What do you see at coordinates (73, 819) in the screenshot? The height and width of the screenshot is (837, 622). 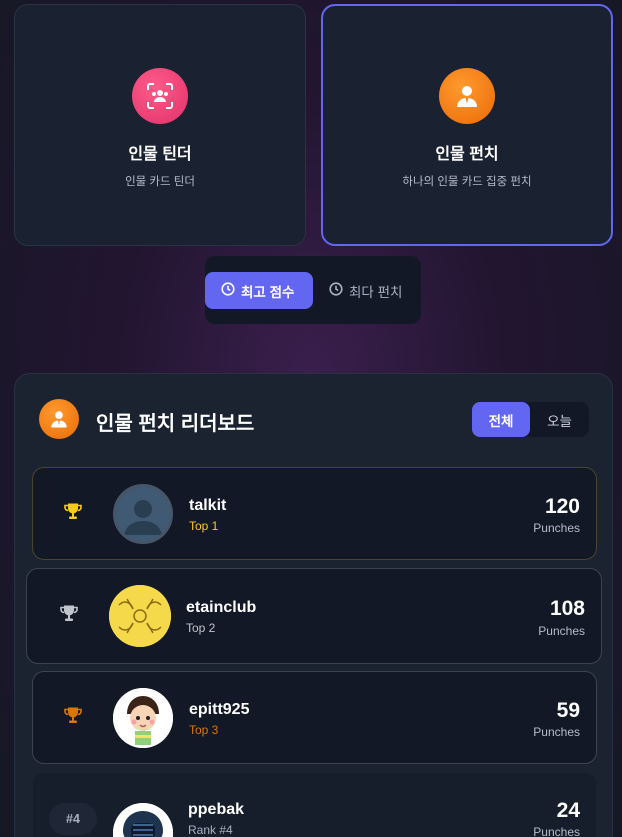 I see `rank-badge: #4` at bounding box center [73, 819].